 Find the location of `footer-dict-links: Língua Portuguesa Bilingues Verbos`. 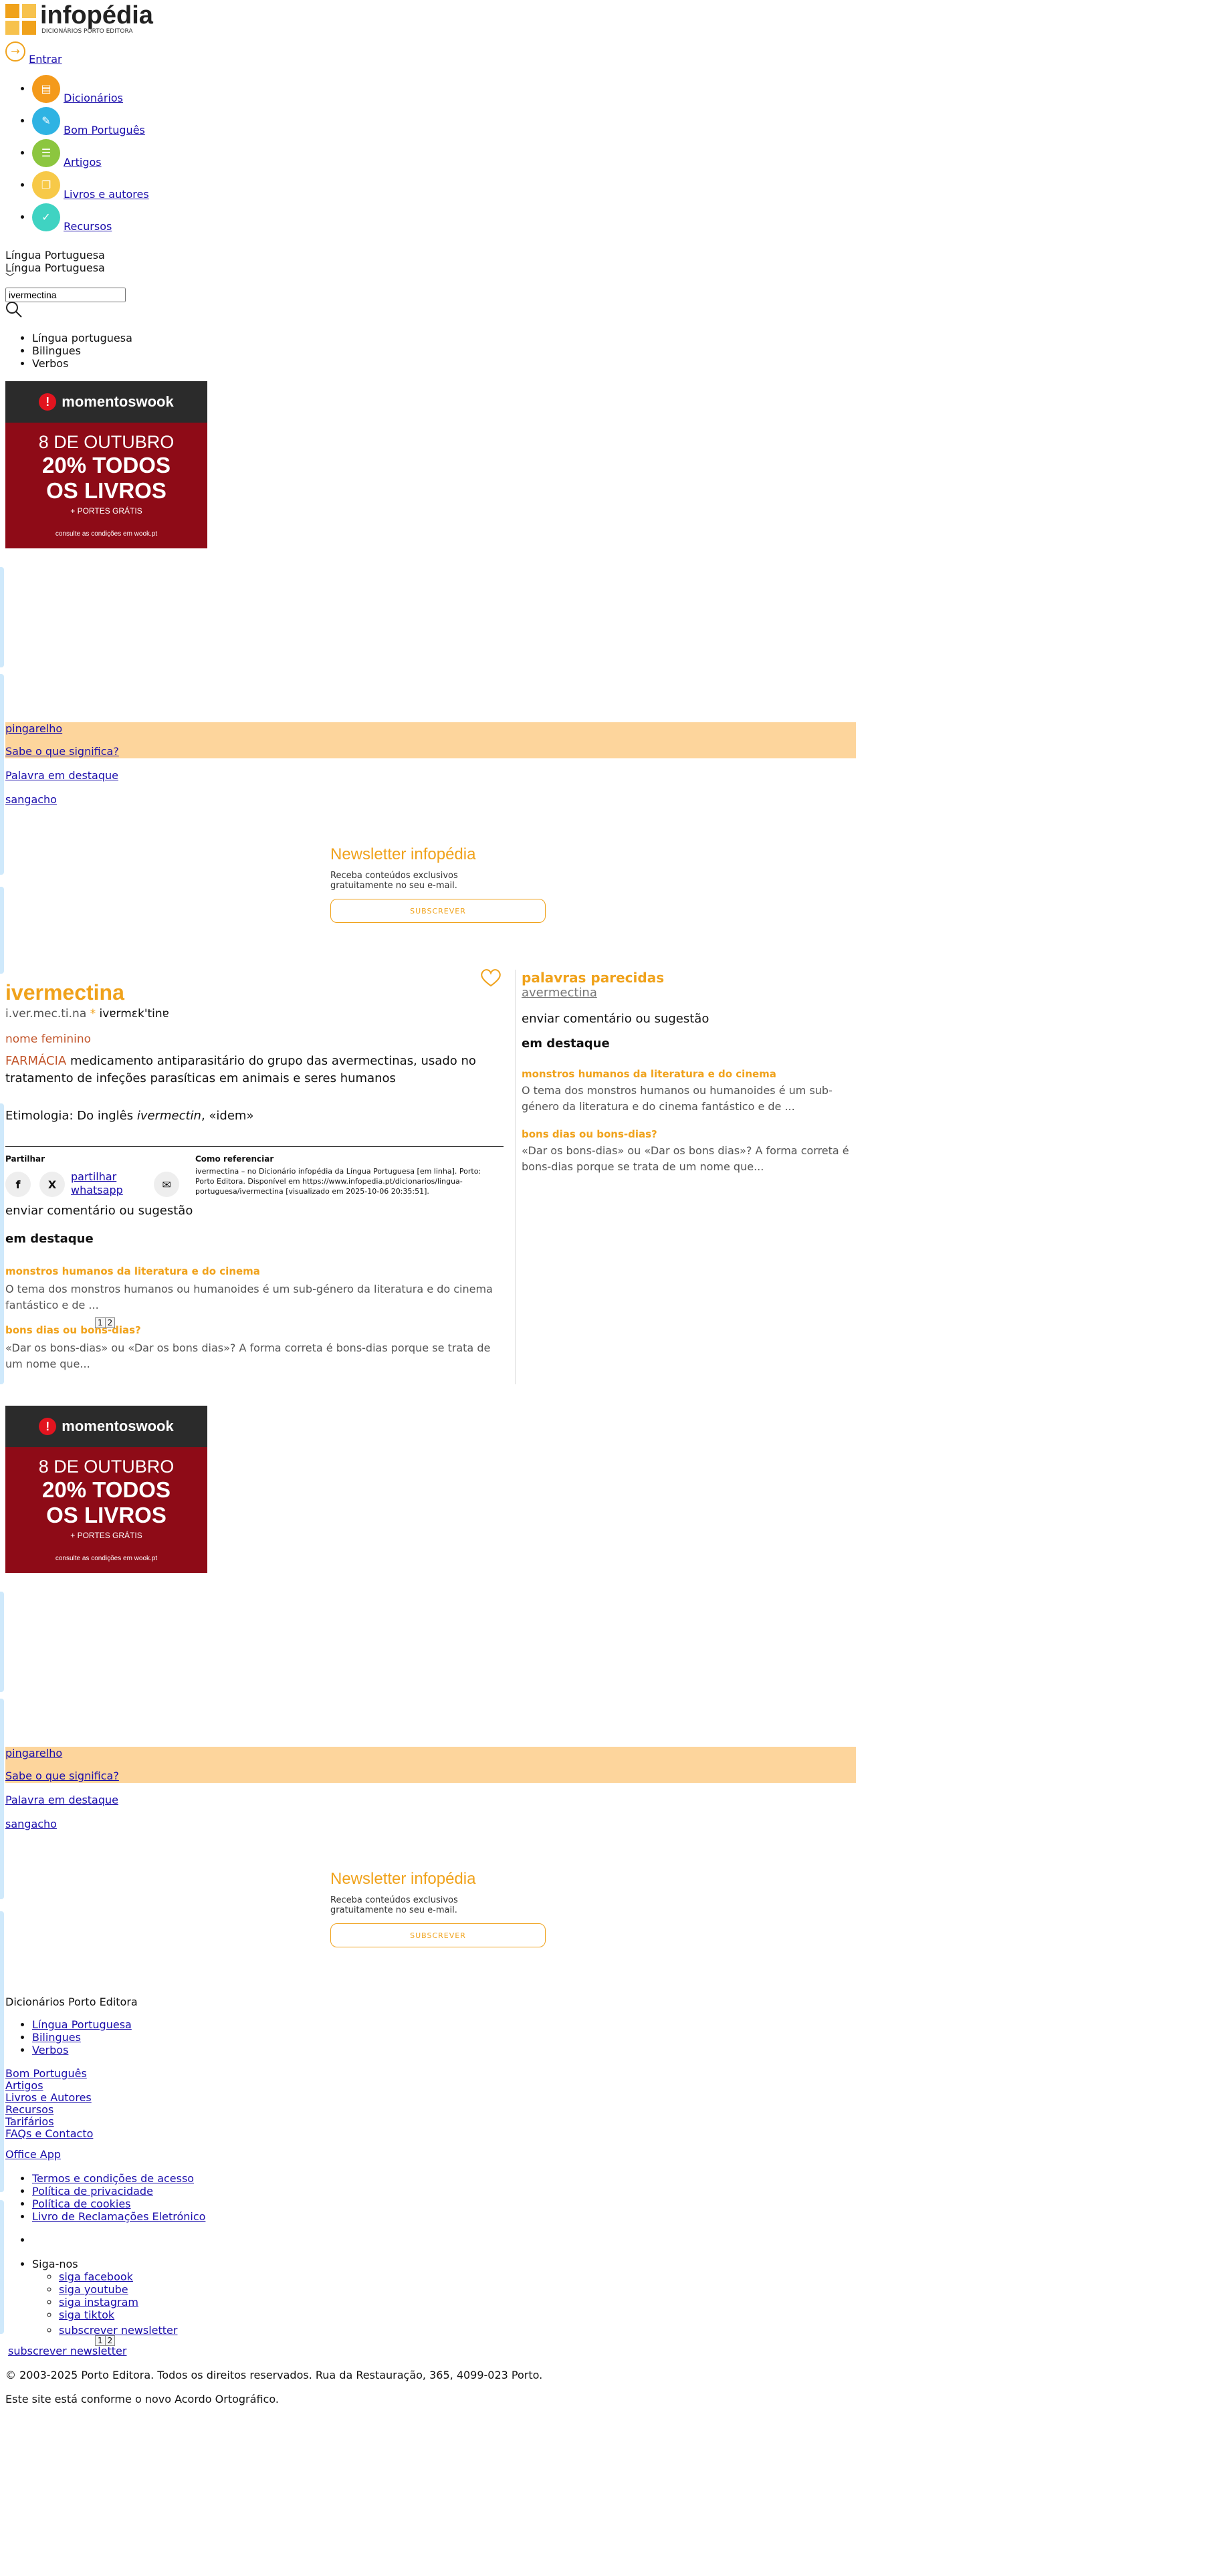

footer-dict-links: Língua Portuguesa Bilingues Verbos is located at coordinates (68, 2037).